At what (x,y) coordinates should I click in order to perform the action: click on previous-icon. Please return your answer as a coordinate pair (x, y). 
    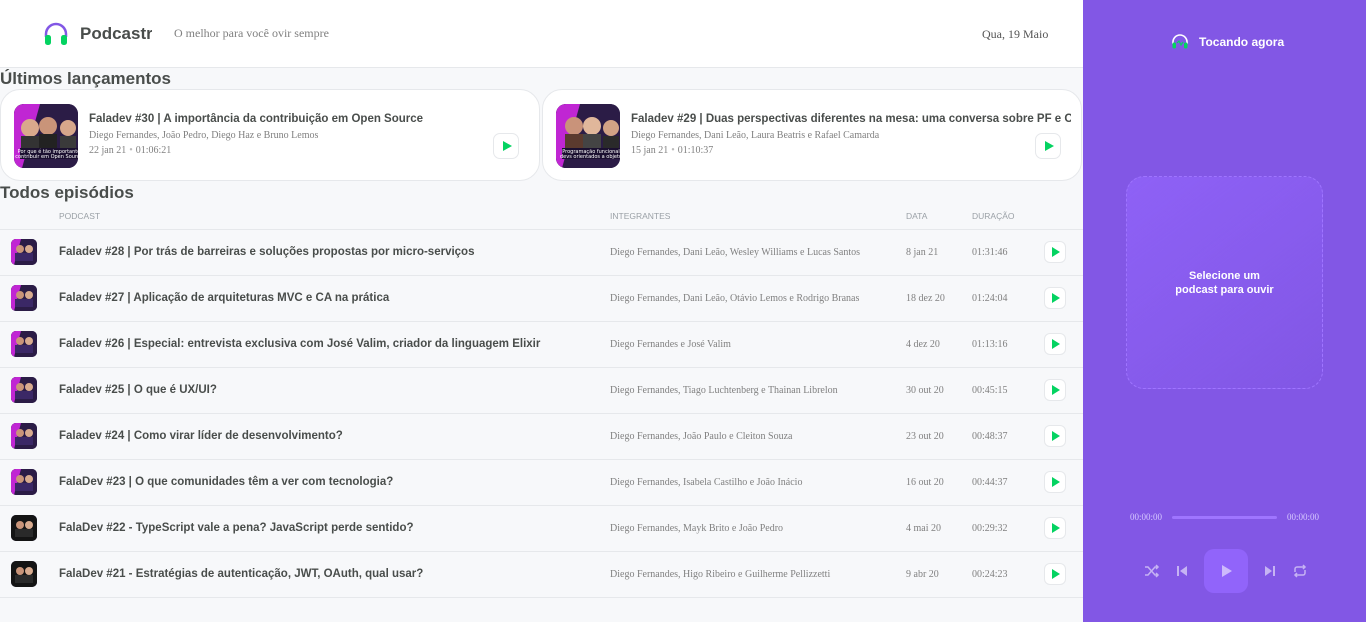
    Looking at the image, I should click on (1182, 571).